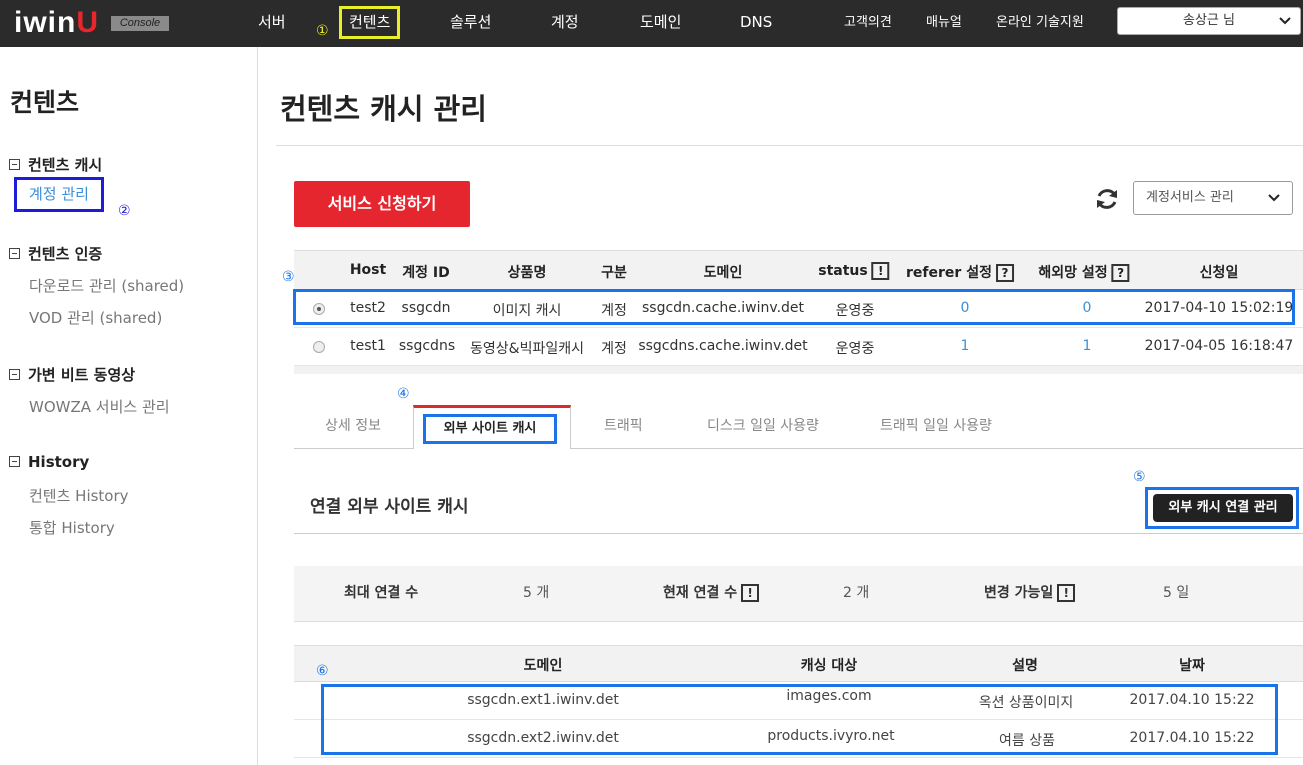 The width and height of the screenshot is (1303, 765). What do you see at coordinates (798, 663) in the screenshot?
I see `external-table-header: 도메인 캐싱 대상 설명 날짜` at bounding box center [798, 663].